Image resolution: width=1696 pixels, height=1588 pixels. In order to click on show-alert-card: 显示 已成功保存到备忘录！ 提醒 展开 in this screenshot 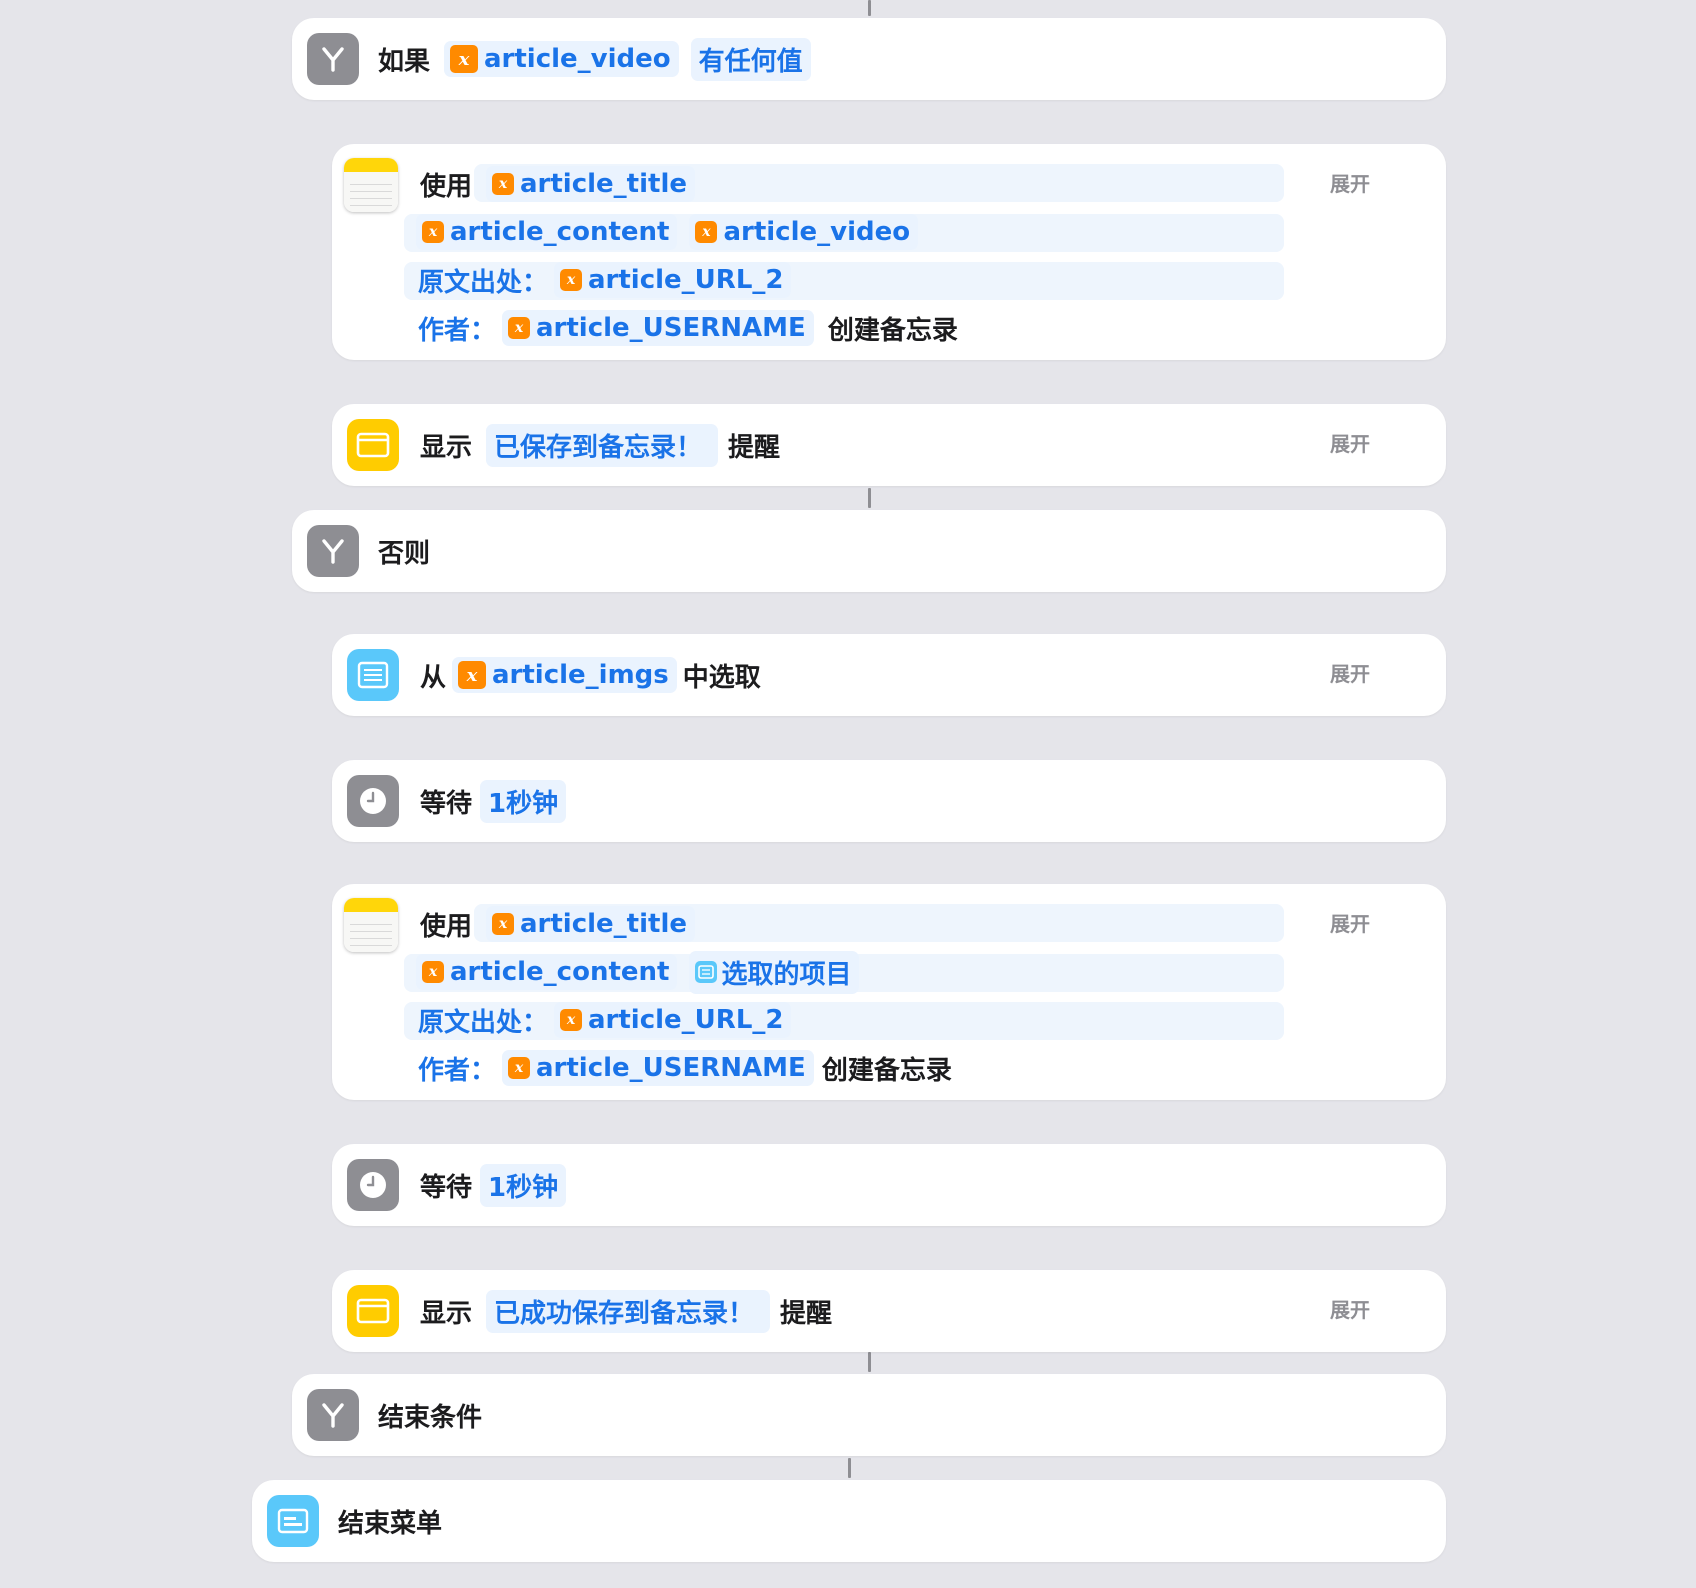, I will do `click(889, 1311)`.